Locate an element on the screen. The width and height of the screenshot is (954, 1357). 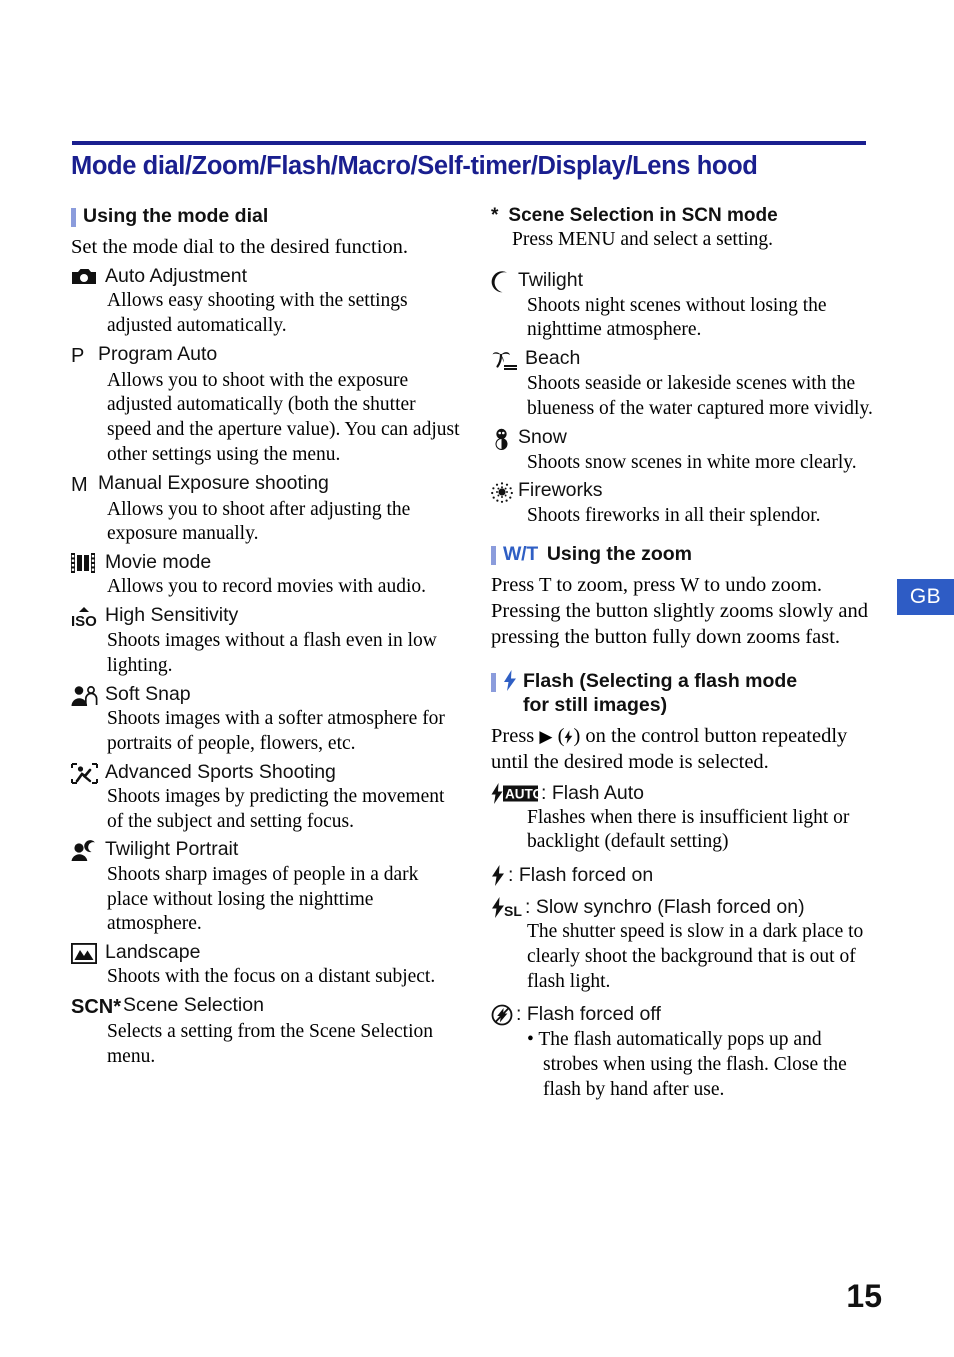
mode-twilight-portrait: Twilight Portrait is located at coordinates (266, 850).